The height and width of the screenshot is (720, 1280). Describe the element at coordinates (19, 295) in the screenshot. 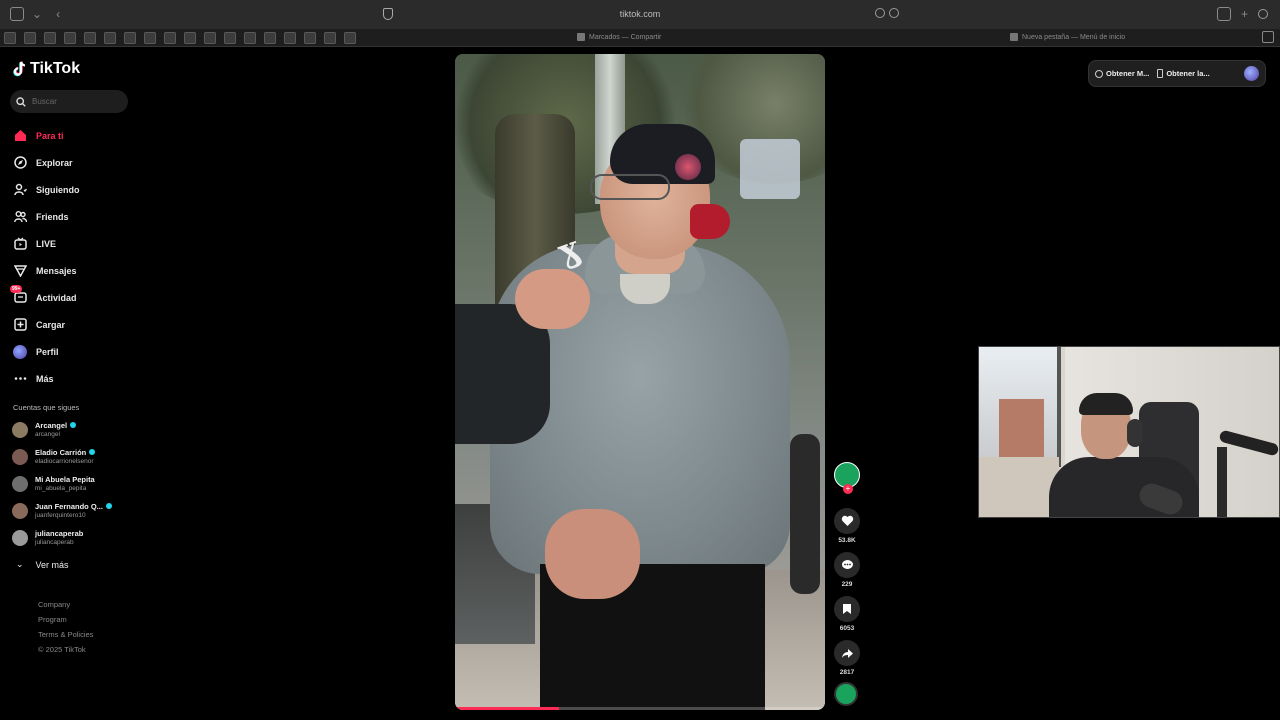

I see `activity-icon: 99+` at that location.